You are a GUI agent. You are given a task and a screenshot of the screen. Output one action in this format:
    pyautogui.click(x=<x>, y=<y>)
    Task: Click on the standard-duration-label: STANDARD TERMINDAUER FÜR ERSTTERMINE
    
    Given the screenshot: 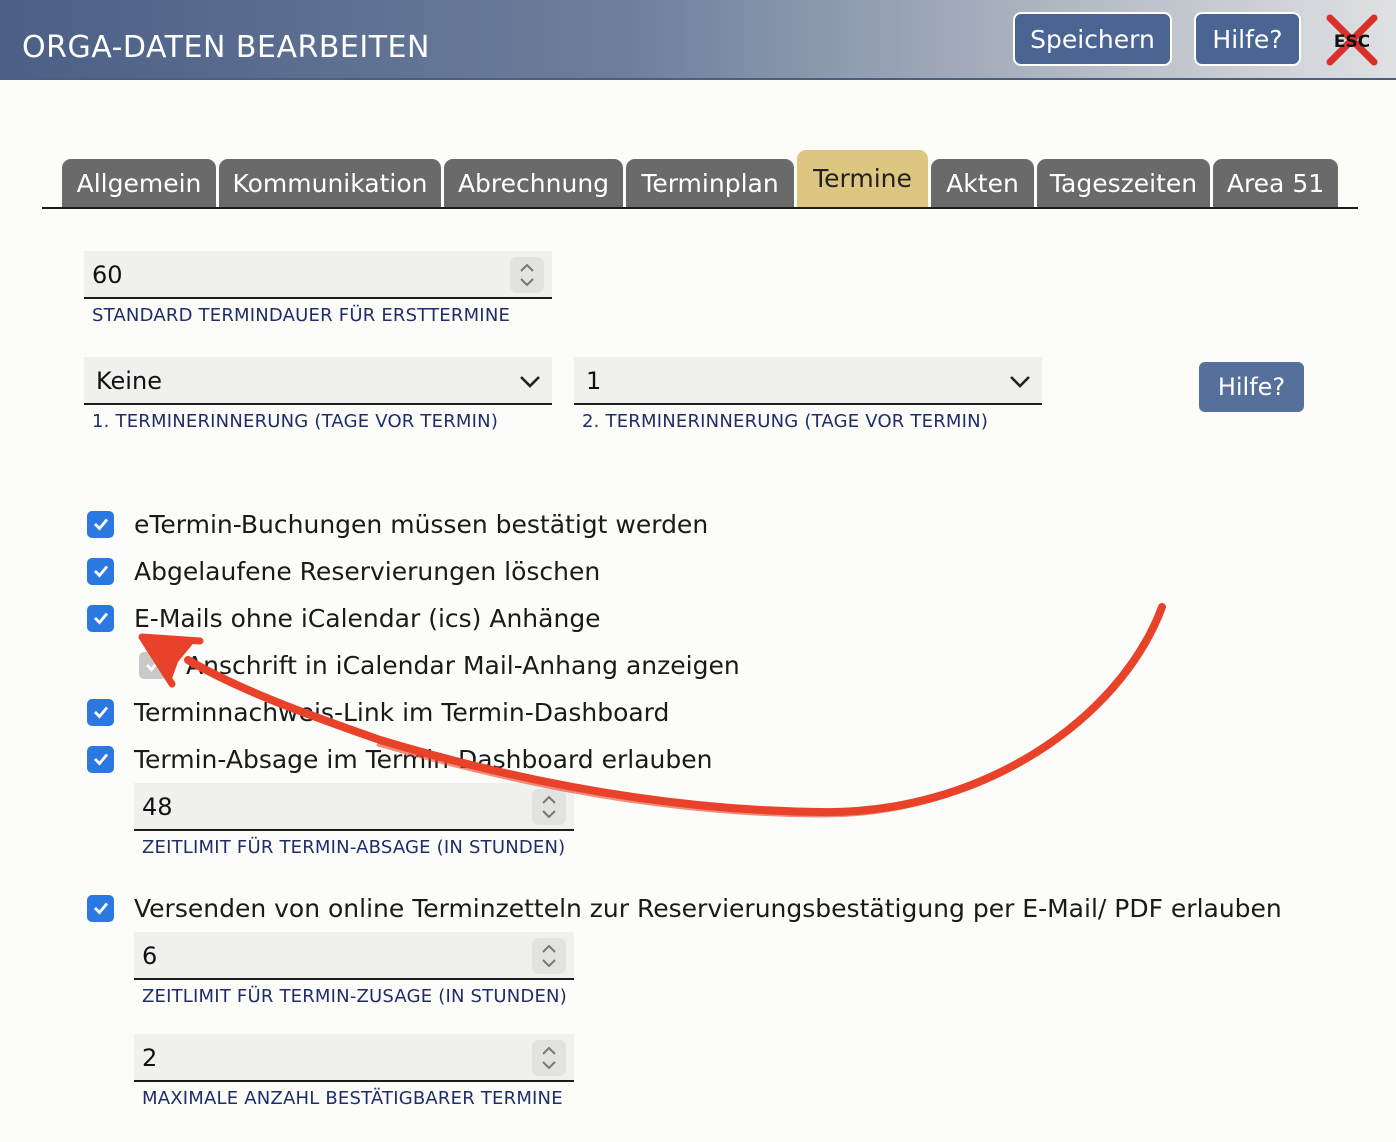 What is the action you would take?
    pyautogui.click(x=301, y=315)
    